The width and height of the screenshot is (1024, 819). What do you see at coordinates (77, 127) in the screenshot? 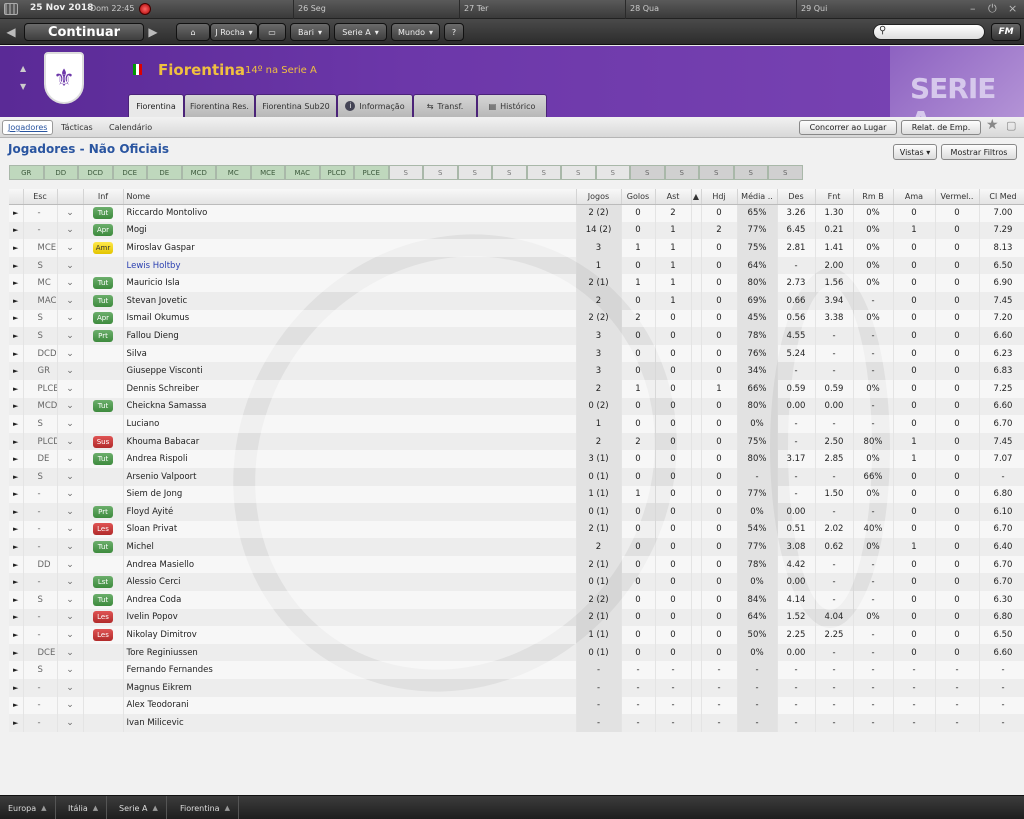
I see `subtab-tacticas: Tácticas` at bounding box center [77, 127].